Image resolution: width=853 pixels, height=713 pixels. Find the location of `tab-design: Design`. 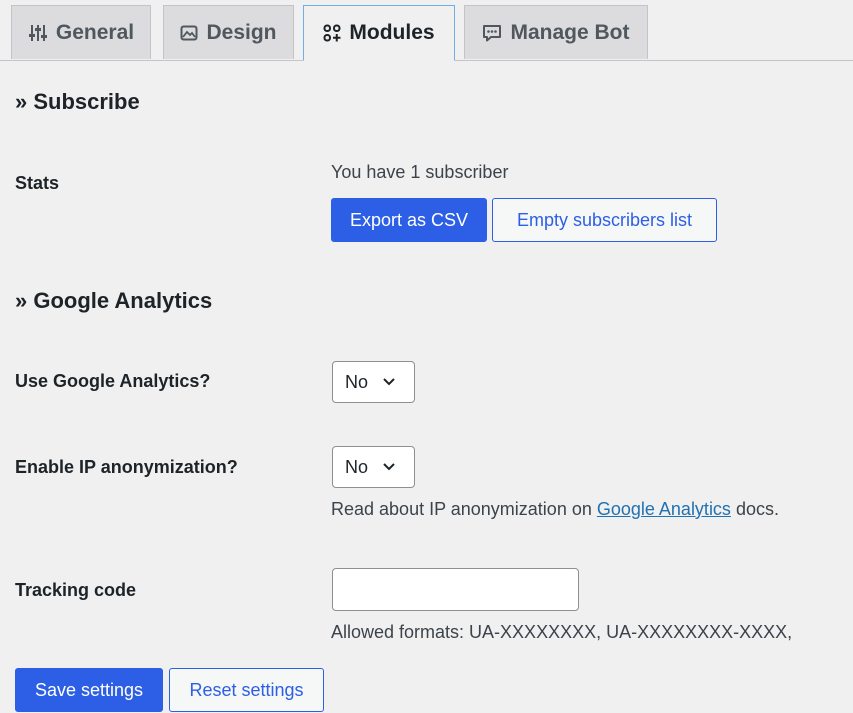

tab-design: Design is located at coordinates (228, 32).